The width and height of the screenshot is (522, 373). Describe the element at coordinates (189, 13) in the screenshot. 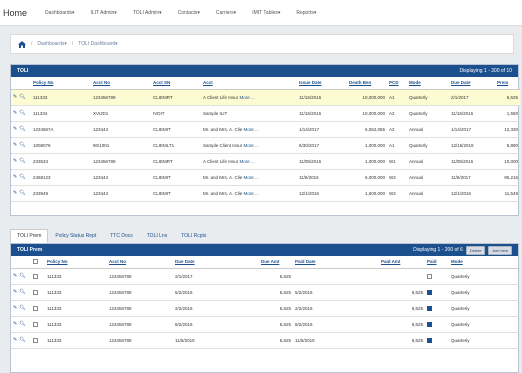

I see `nav-menu-item: Contacts▾` at that location.